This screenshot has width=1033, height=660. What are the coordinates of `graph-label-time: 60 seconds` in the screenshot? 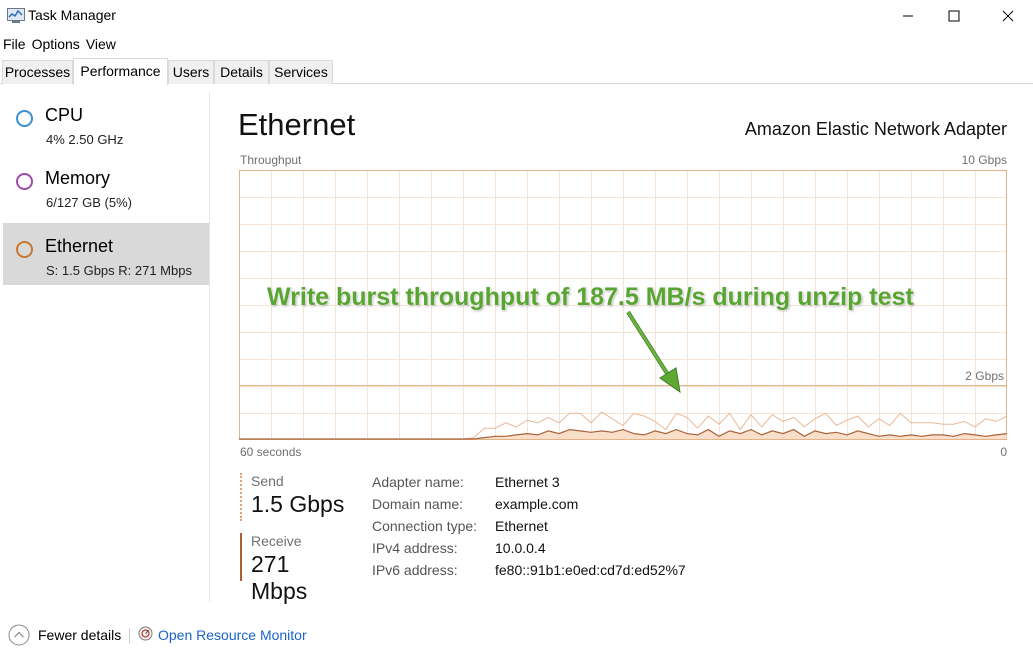 It's located at (271, 452).